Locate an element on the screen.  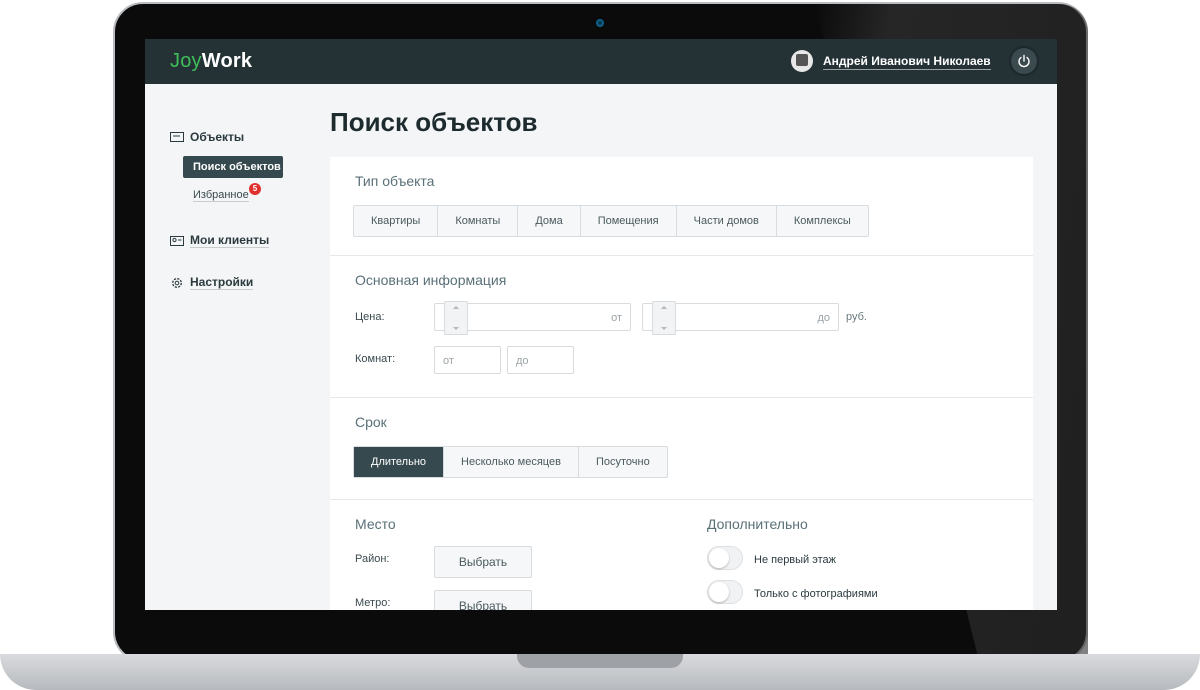
object-type-option: Помещения is located at coordinates (629, 221).